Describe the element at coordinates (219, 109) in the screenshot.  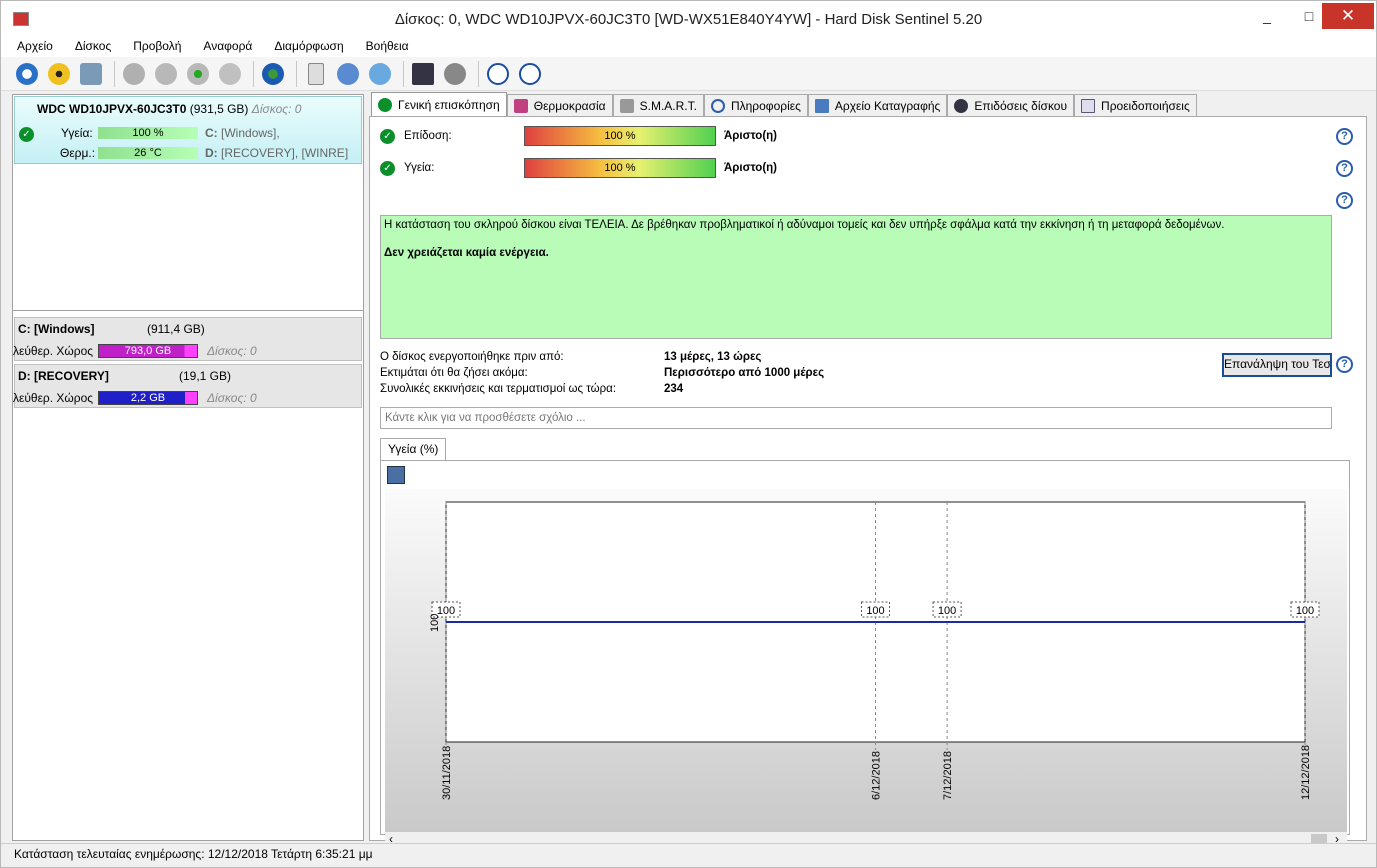
I see `disk-size: (931,5 GB)` at that location.